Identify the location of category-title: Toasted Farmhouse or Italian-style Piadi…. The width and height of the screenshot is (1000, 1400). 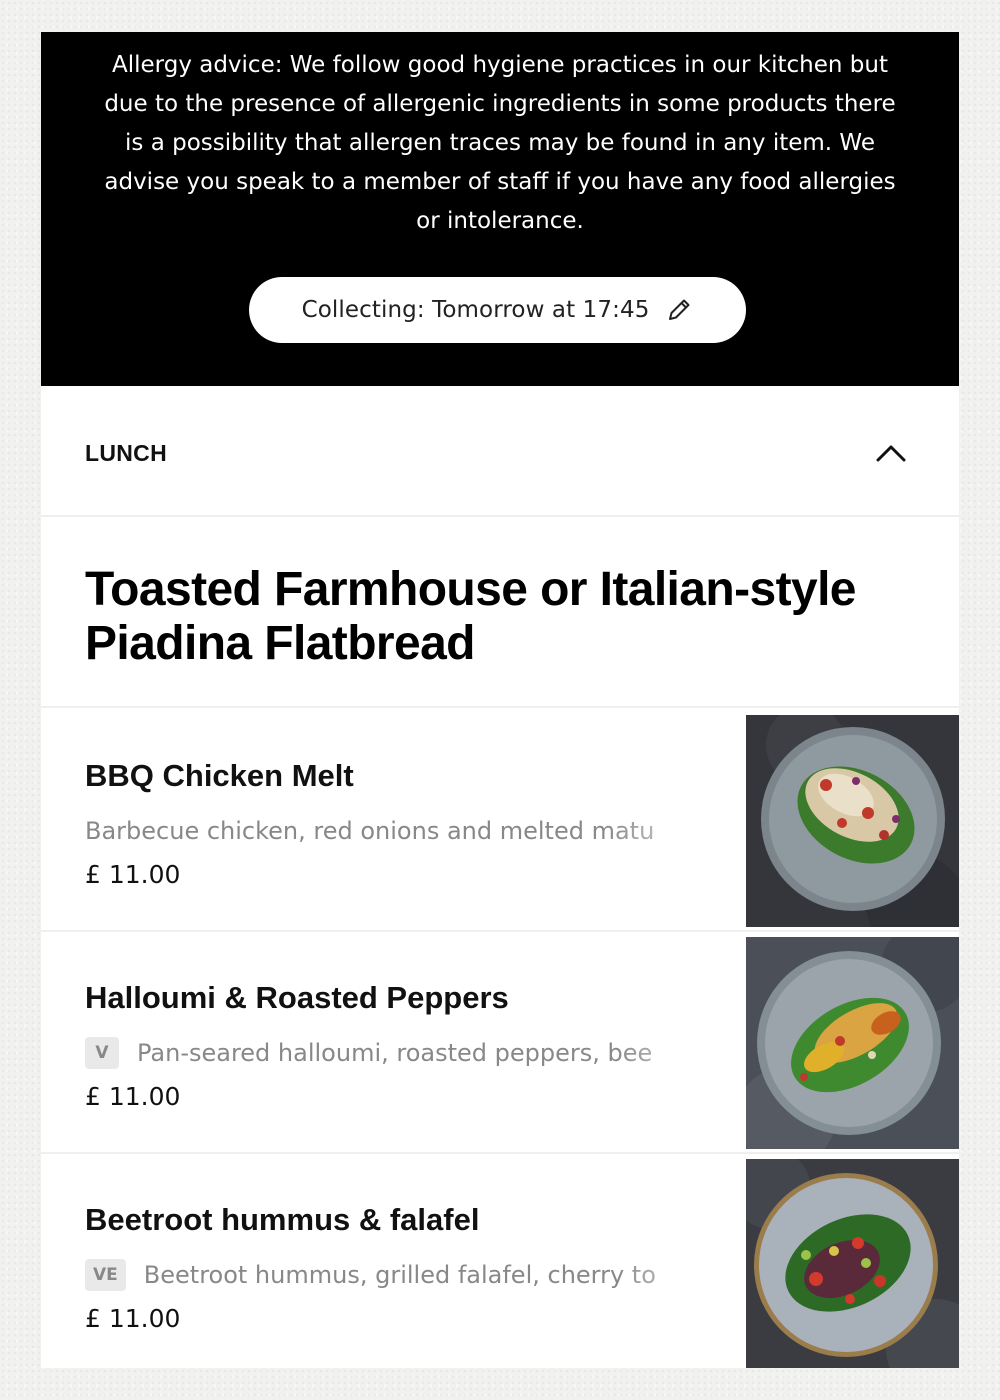
(471, 616).